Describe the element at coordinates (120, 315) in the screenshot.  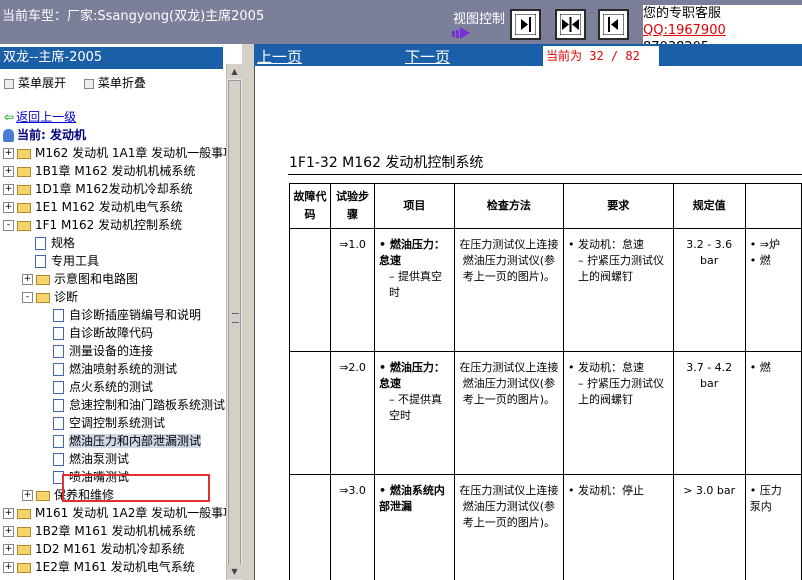
I see `tree-doc-item: 自诊断插座销编号和说明` at that location.